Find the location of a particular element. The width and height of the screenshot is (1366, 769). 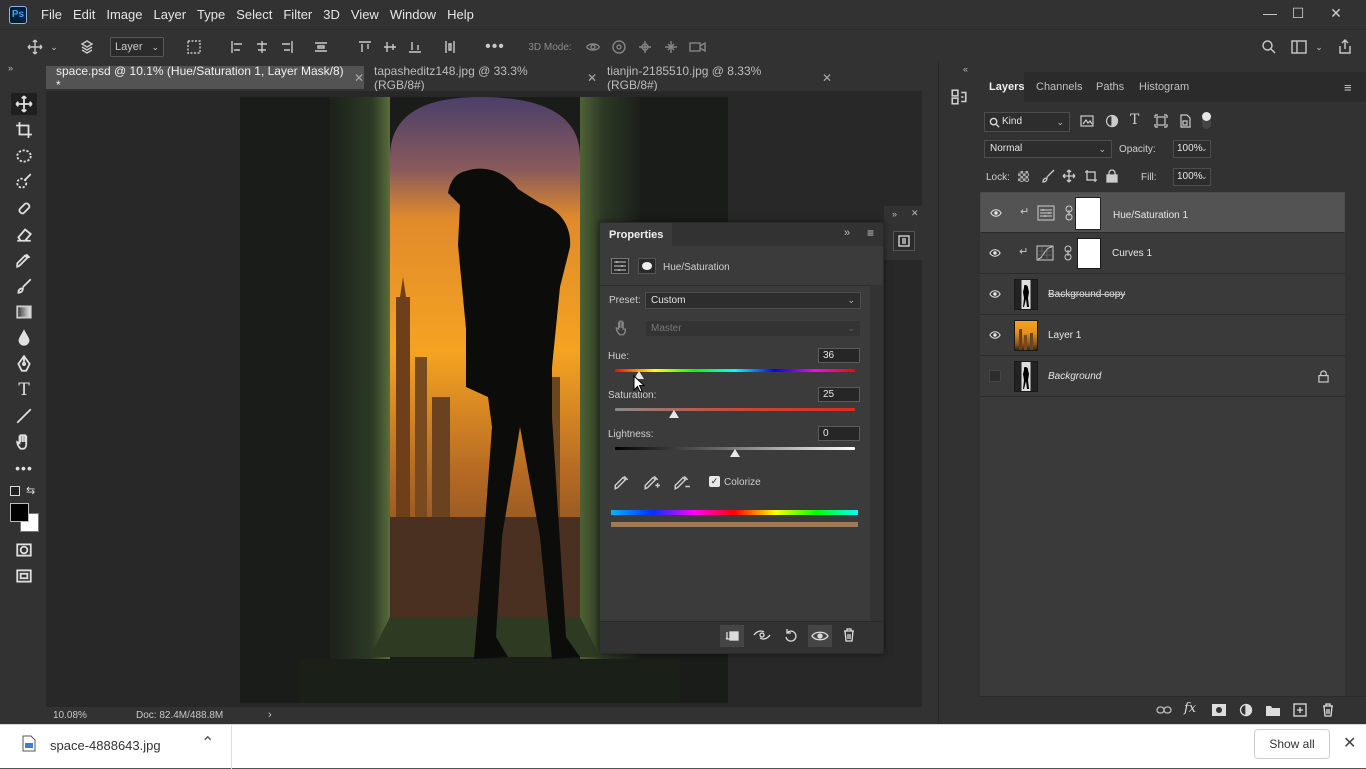

panel-collapse-icon: » is located at coordinates (847, 233).